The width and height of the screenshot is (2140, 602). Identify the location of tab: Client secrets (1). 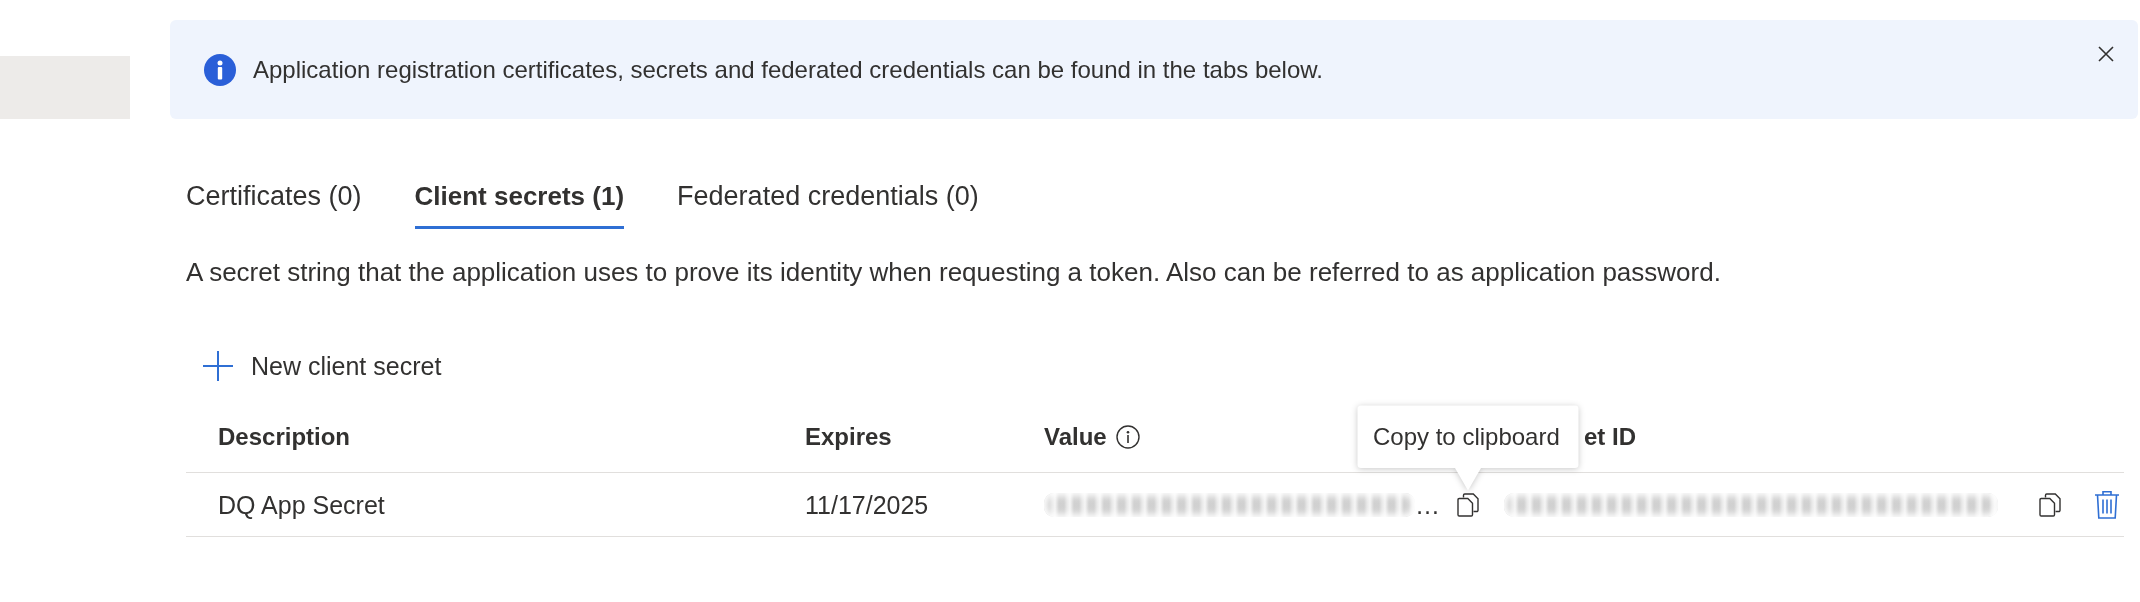
(519, 203).